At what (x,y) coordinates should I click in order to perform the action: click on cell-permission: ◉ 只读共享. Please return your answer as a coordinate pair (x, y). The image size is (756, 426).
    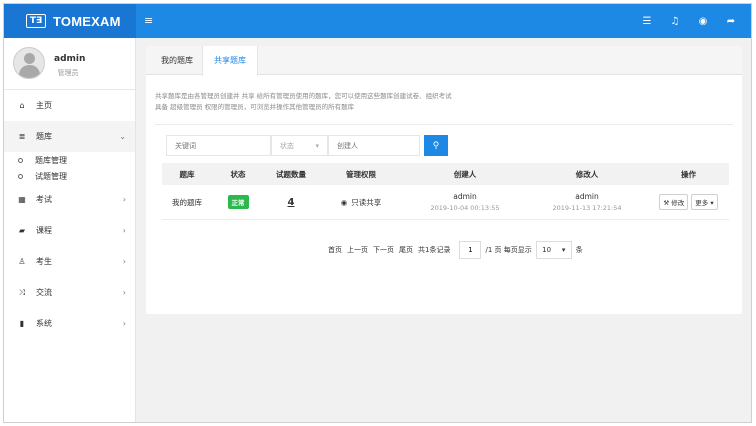
    Looking at the image, I should click on (361, 202).